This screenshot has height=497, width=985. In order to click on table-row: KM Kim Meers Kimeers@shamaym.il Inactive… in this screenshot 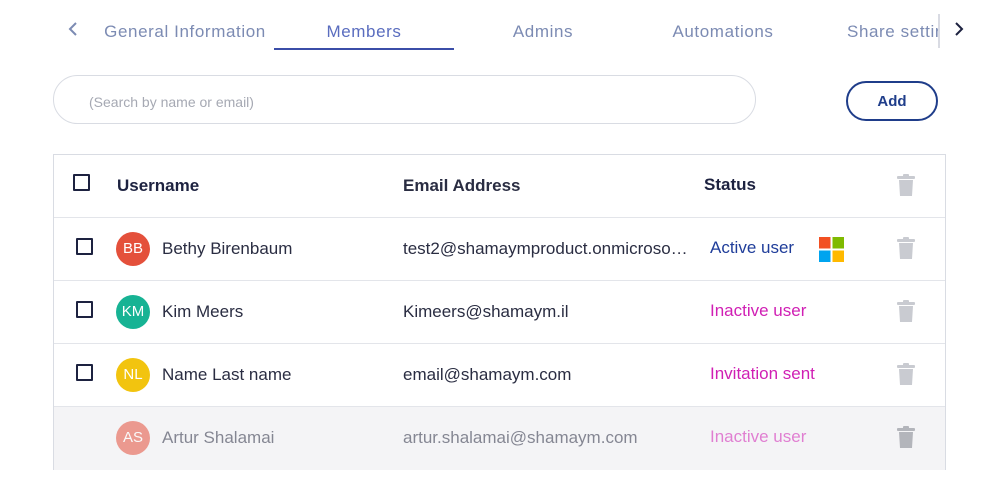, I will do `click(499, 312)`.